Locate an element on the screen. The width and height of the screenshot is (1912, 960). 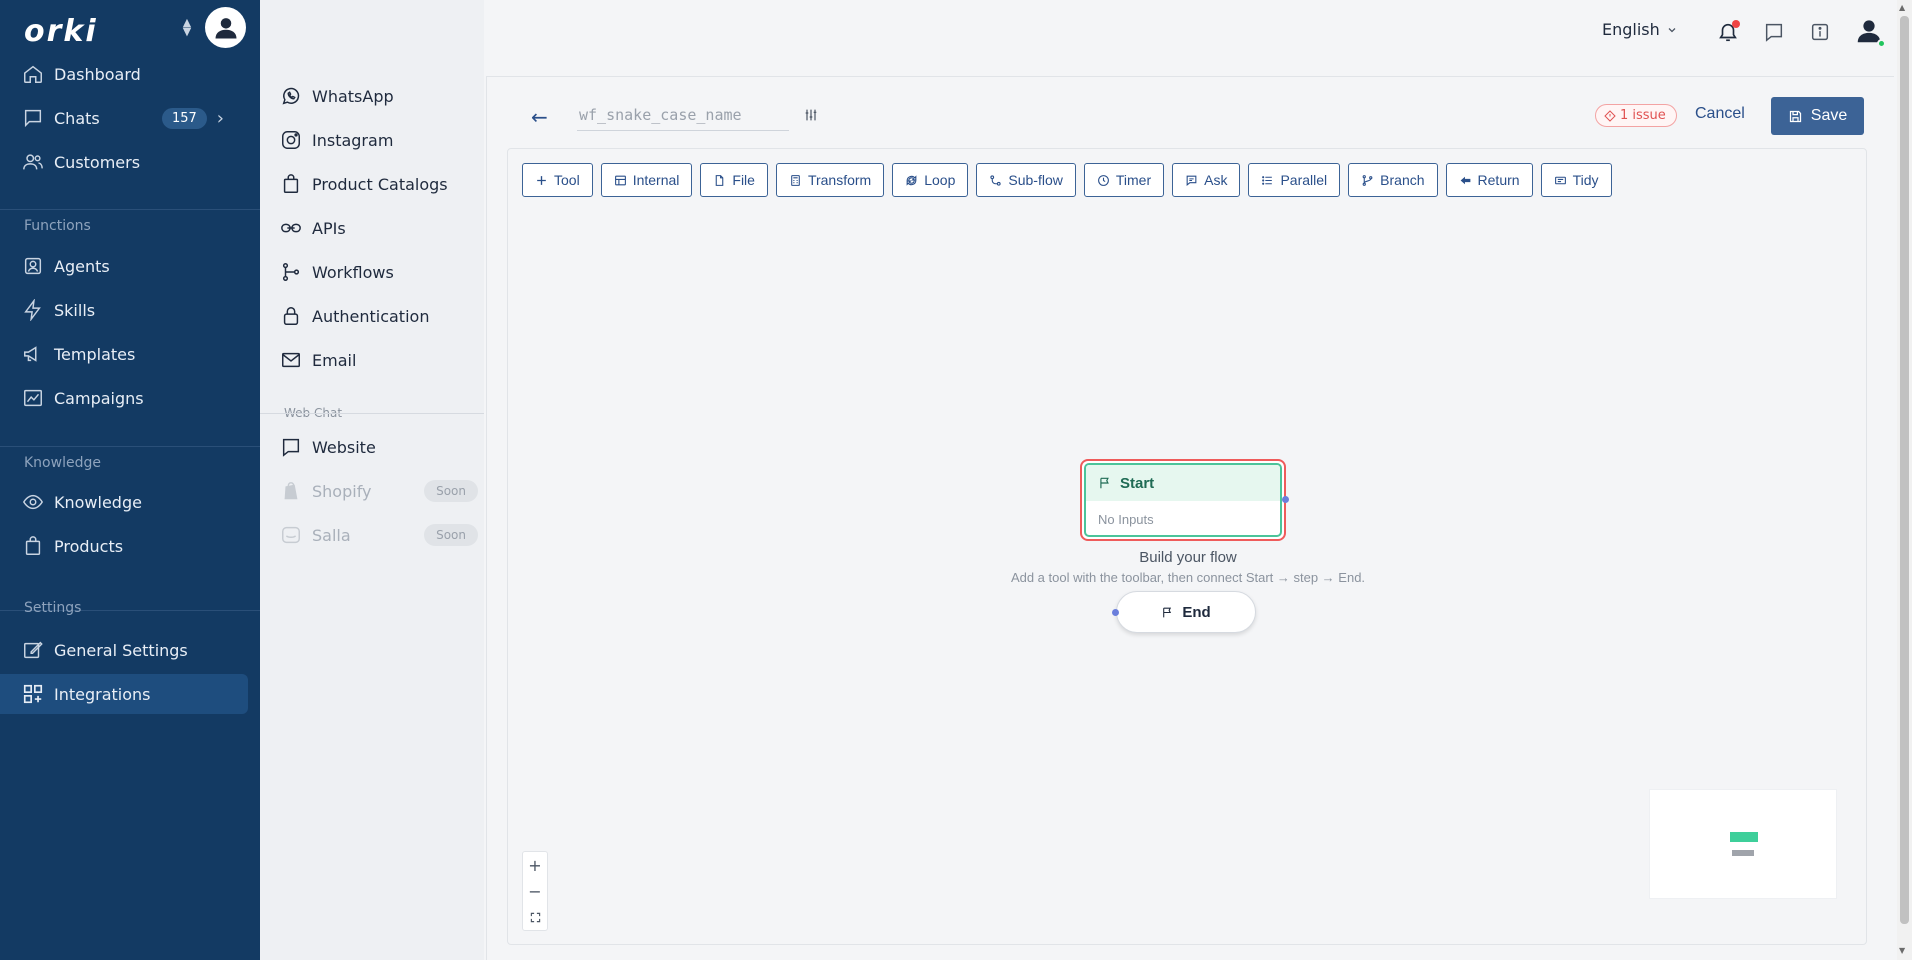
sidebar-item-agents: Agents is located at coordinates (124, 266).